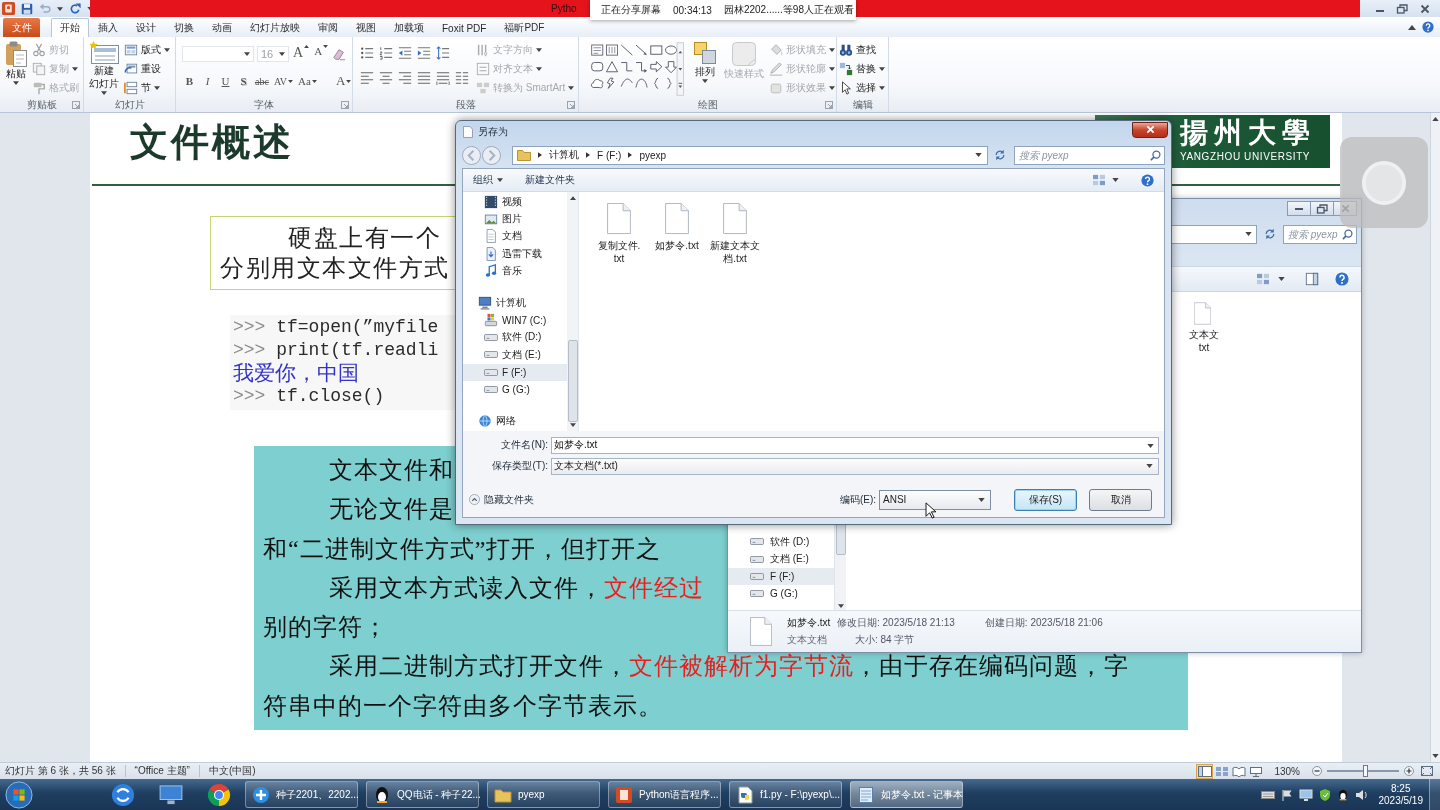  I want to click on clock-date: 2023/5/19, so click(1400, 800).